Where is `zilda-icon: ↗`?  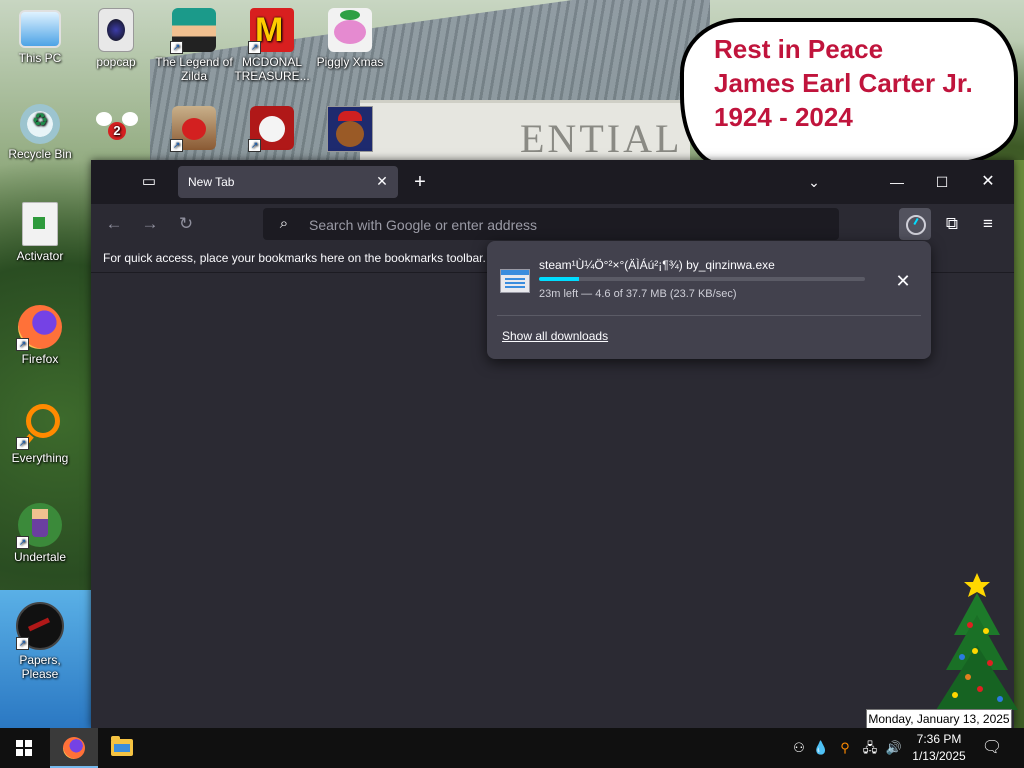 zilda-icon: ↗ is located at coordinates (193, 31).